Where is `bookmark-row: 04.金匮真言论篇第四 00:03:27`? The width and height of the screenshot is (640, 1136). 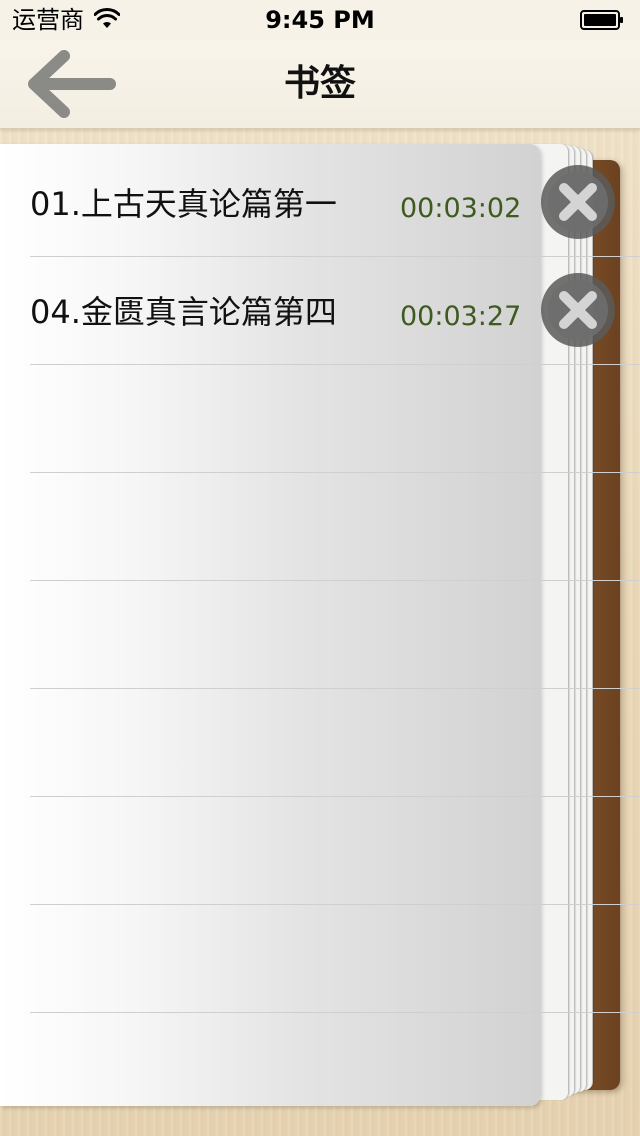
bookmark-row: 04.金匮真言论篇第四 00:03:27 is located at coordinates (335, 310).